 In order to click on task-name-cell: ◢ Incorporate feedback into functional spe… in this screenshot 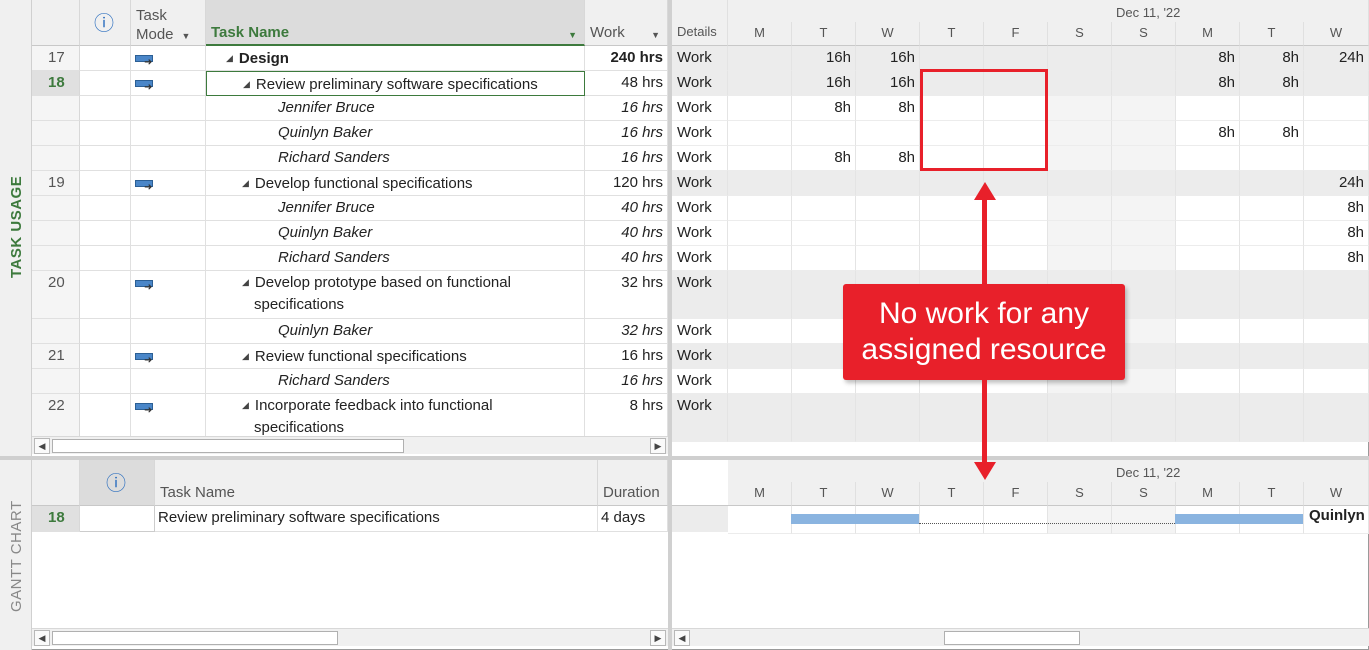, I will do `click(395, 418)`.